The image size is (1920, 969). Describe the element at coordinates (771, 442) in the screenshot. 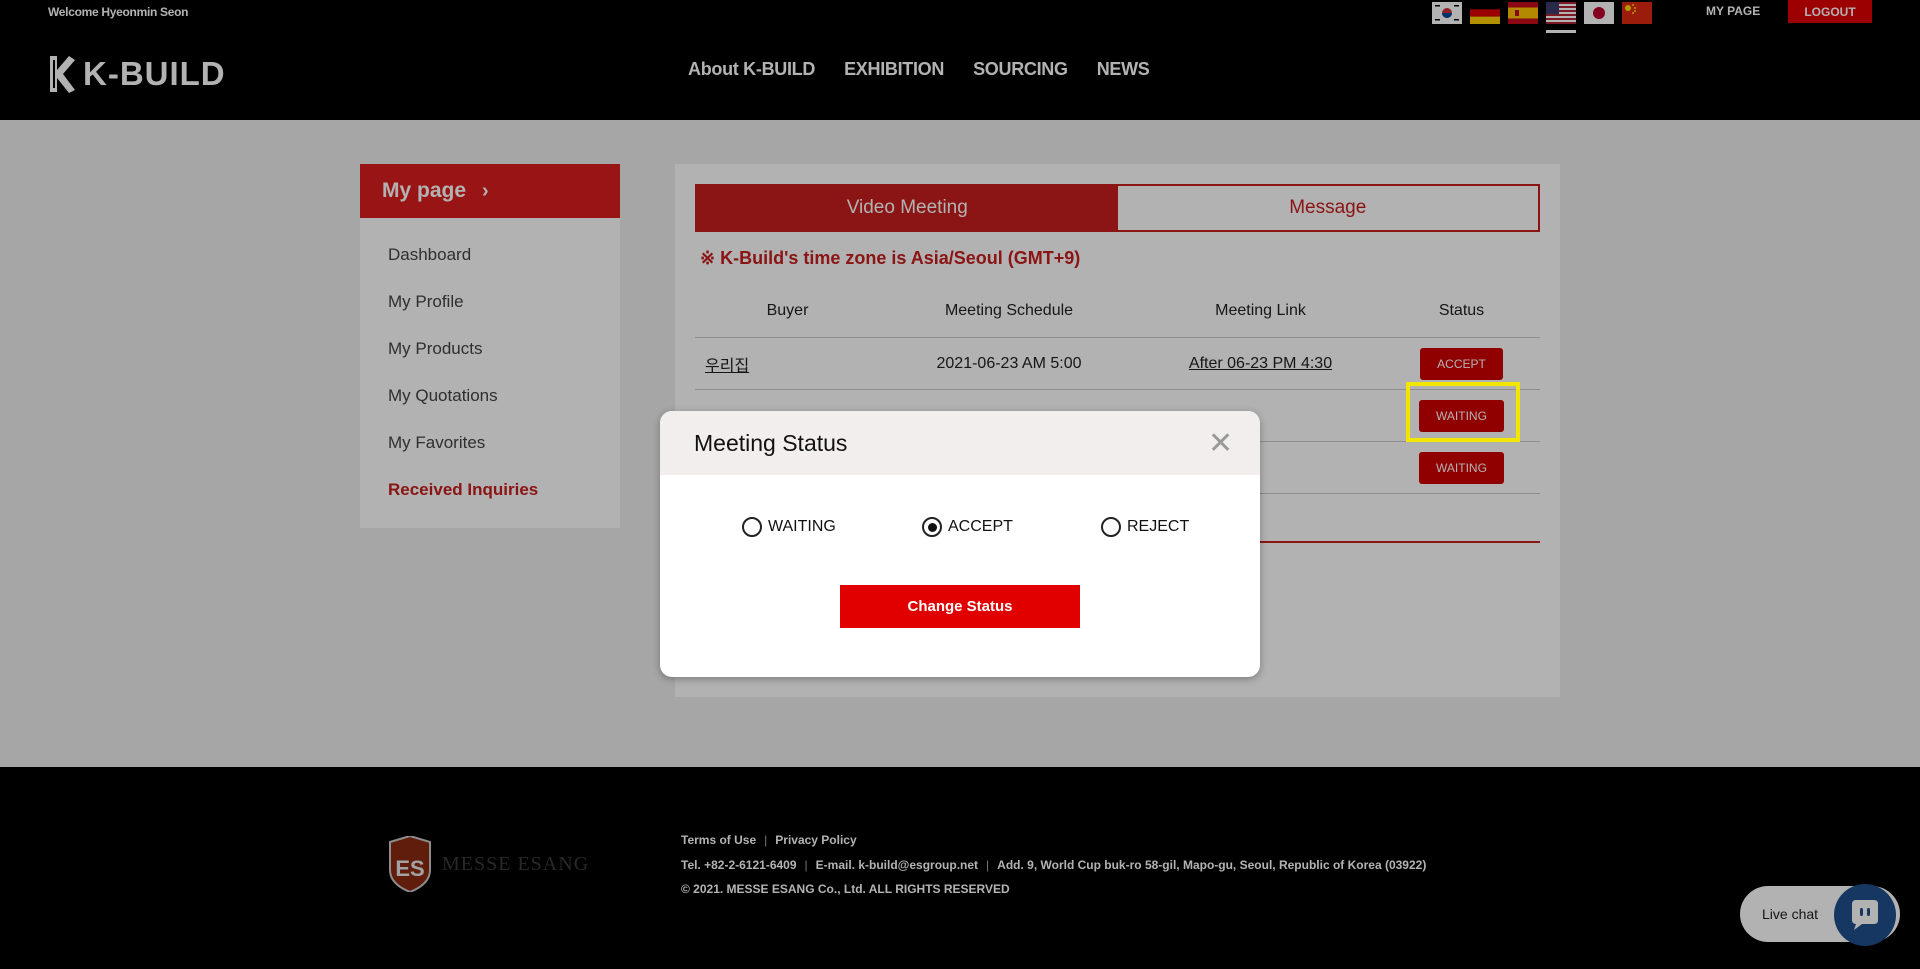

I see `modal-title: Meeting Status` at that location.